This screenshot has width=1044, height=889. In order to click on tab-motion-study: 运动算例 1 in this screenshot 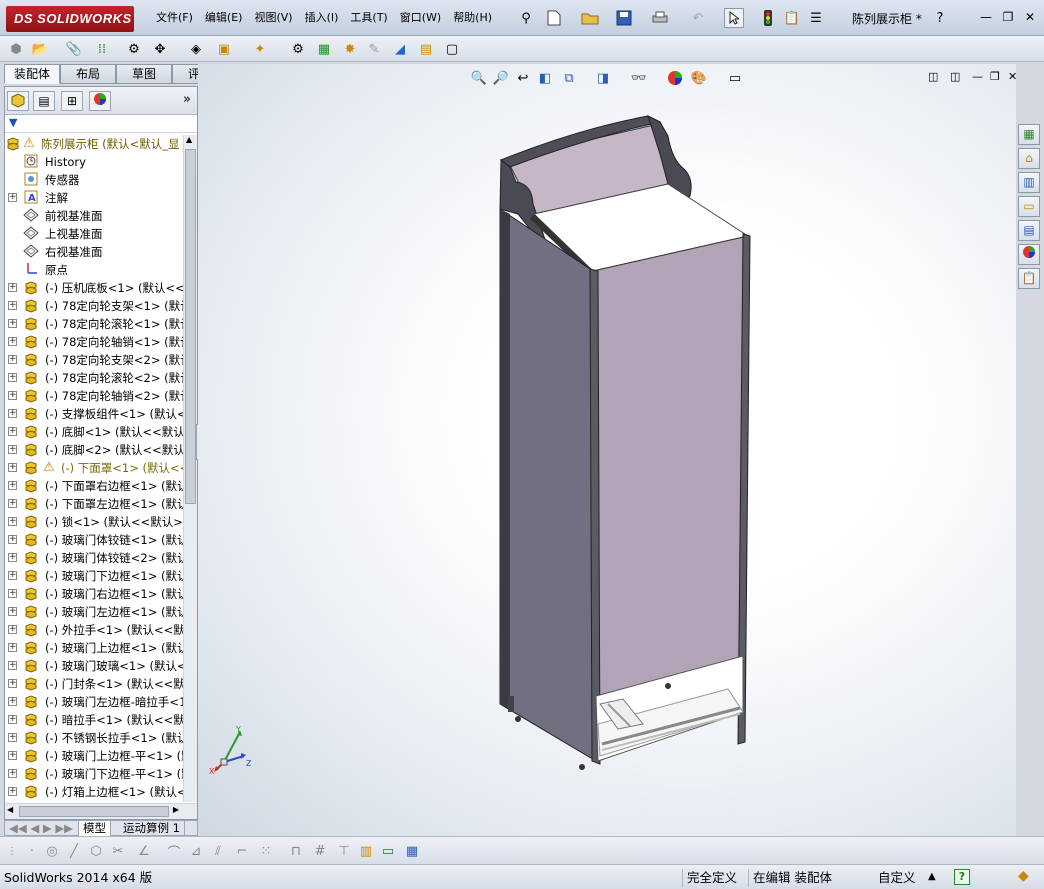, I will do `click(152, 828)`.